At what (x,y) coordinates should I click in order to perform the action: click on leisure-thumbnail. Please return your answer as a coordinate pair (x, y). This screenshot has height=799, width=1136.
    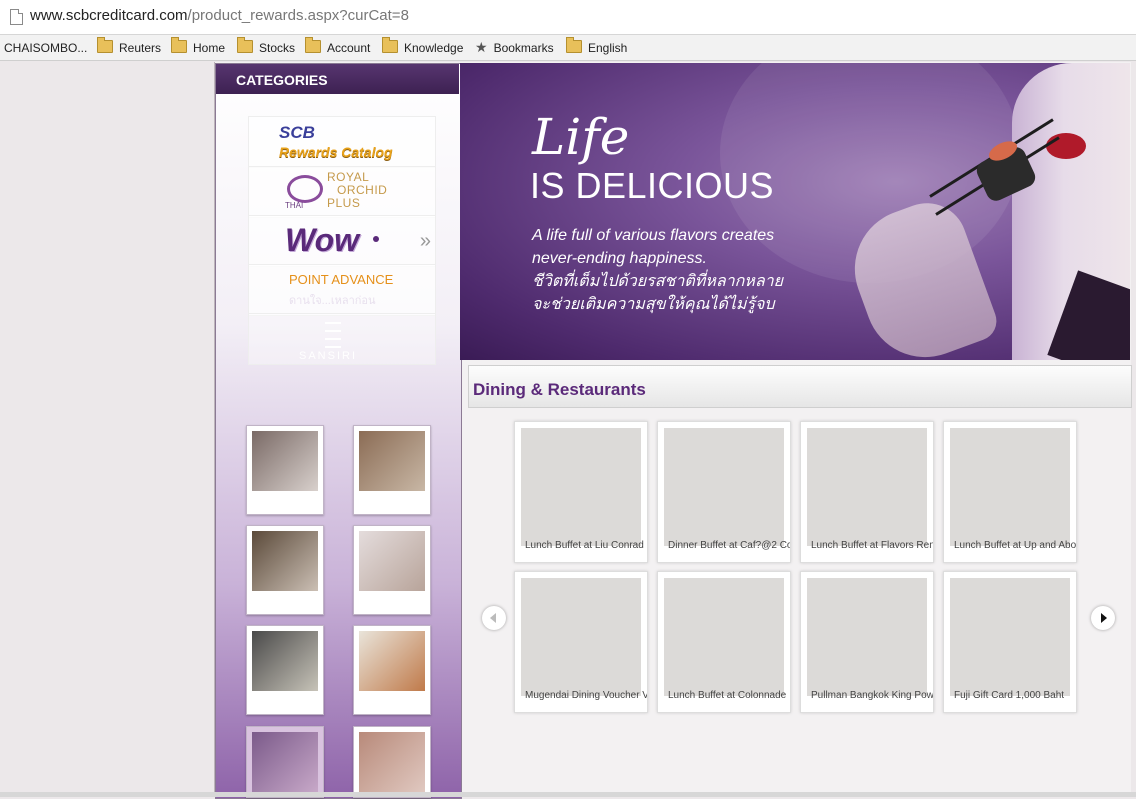
    Looking at the image, I should click on (392, 670).